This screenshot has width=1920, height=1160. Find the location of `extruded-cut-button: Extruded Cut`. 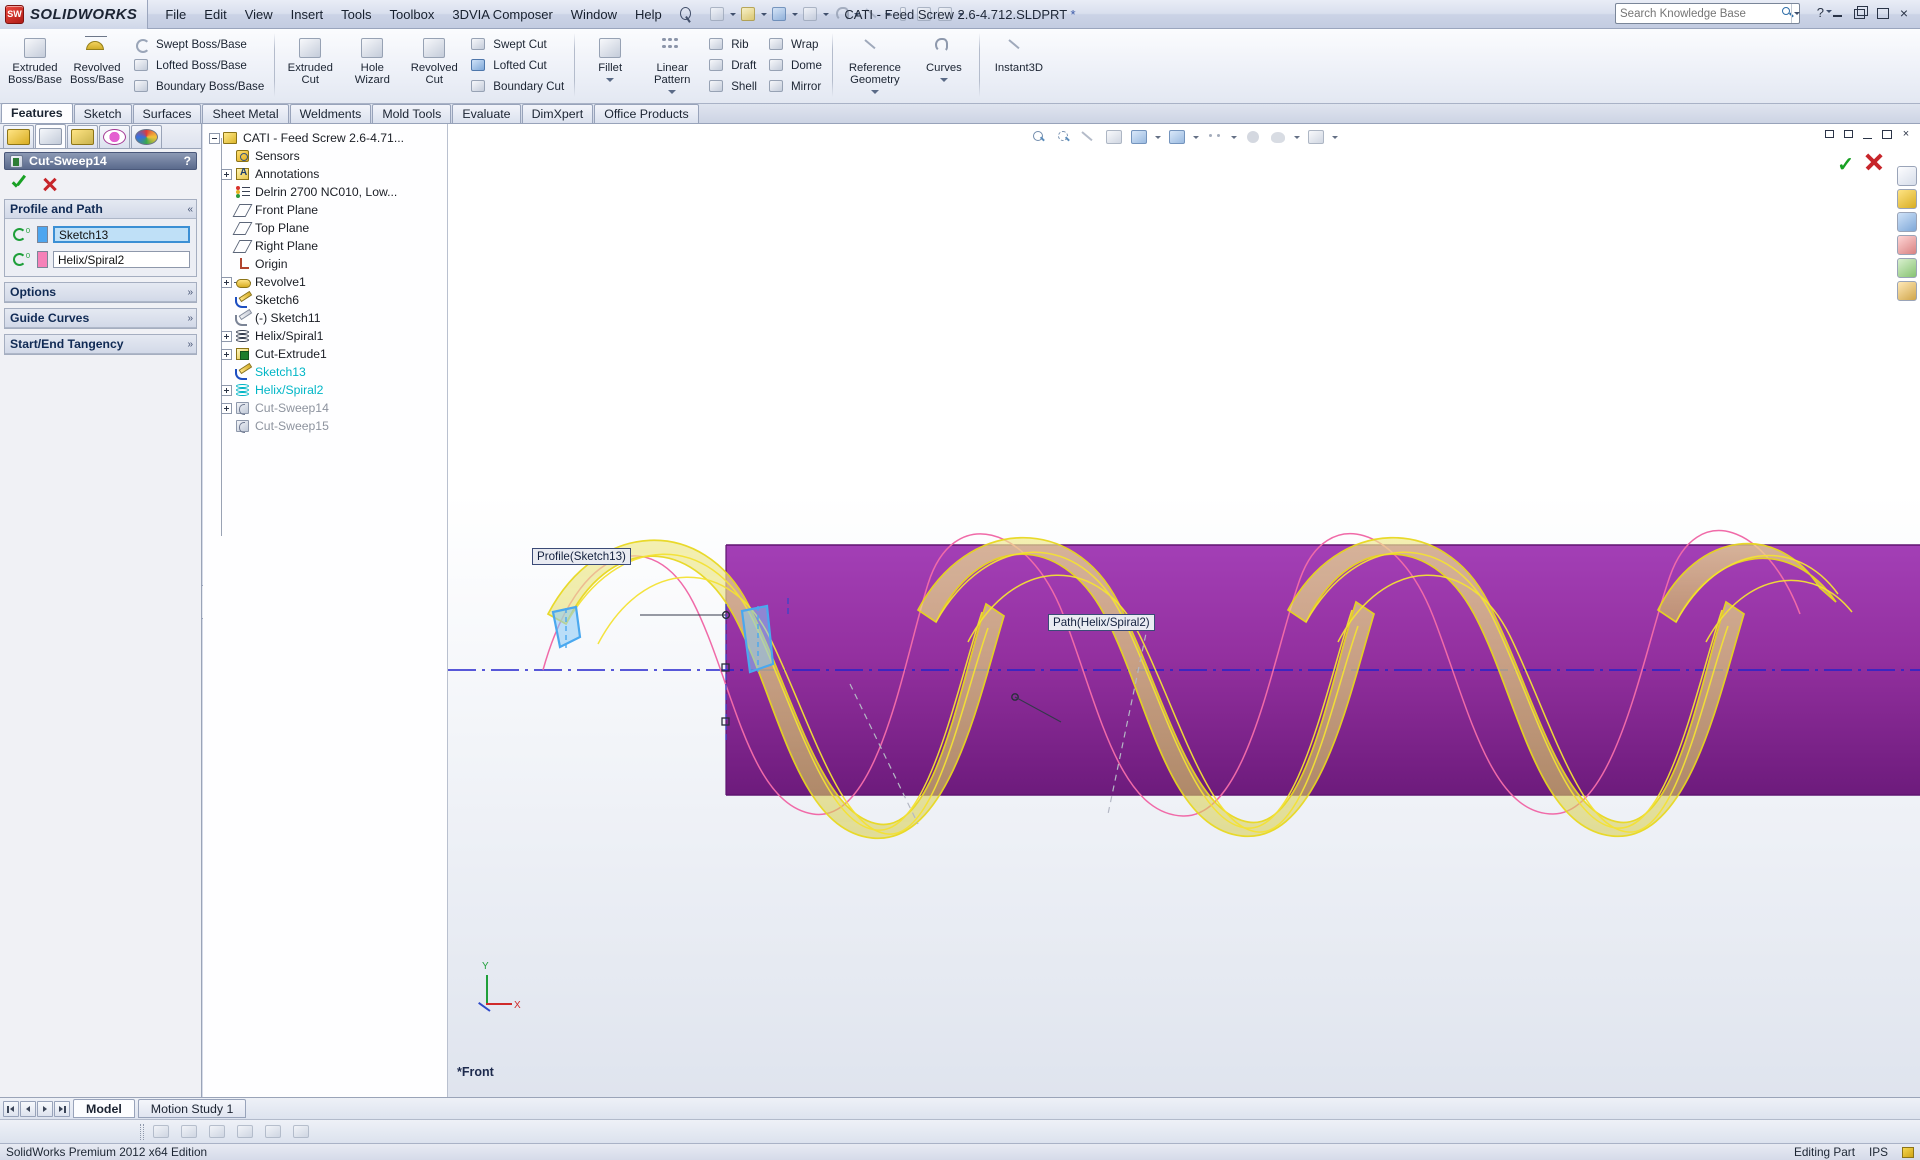

extruded-cut-button: Extruded Cut is located at coordinates (310, 58).